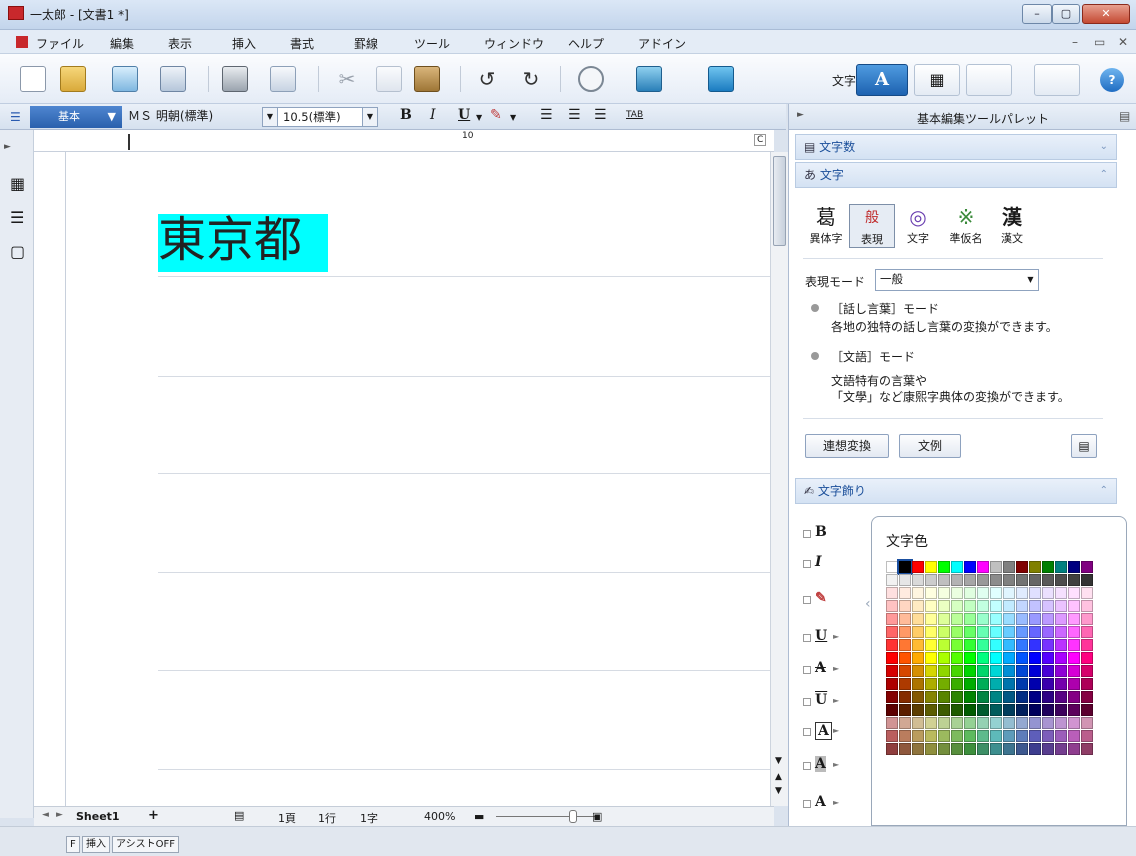 The width and height of the screenshot is (1136, 856). What do you see at coordinates (1123, 42) in the screenshot?
I see `mdi-close-icon: ✕` at bounding box center [1123, 42].